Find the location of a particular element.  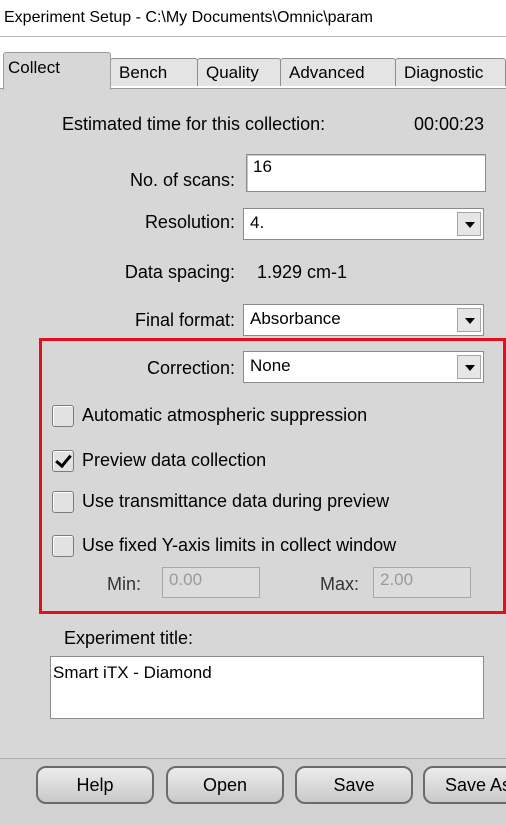

save-as-button: Save As is located at coordinates (464, 785).